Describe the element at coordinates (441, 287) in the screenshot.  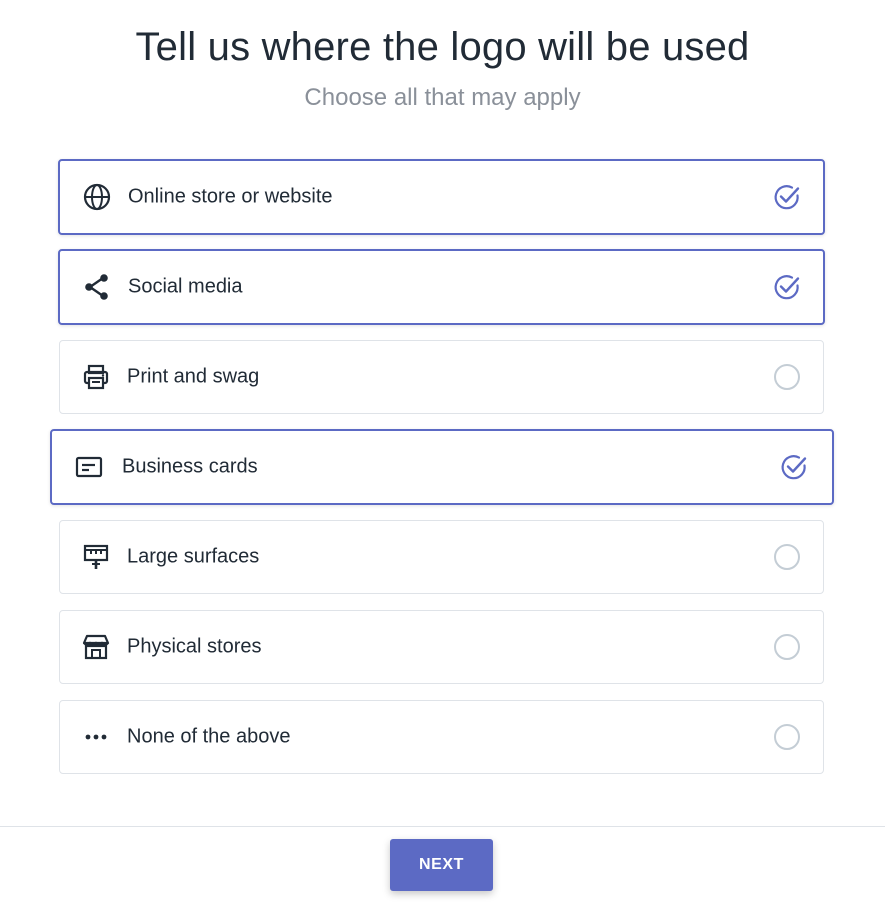
I see `option-social-media: Social media` at that location.